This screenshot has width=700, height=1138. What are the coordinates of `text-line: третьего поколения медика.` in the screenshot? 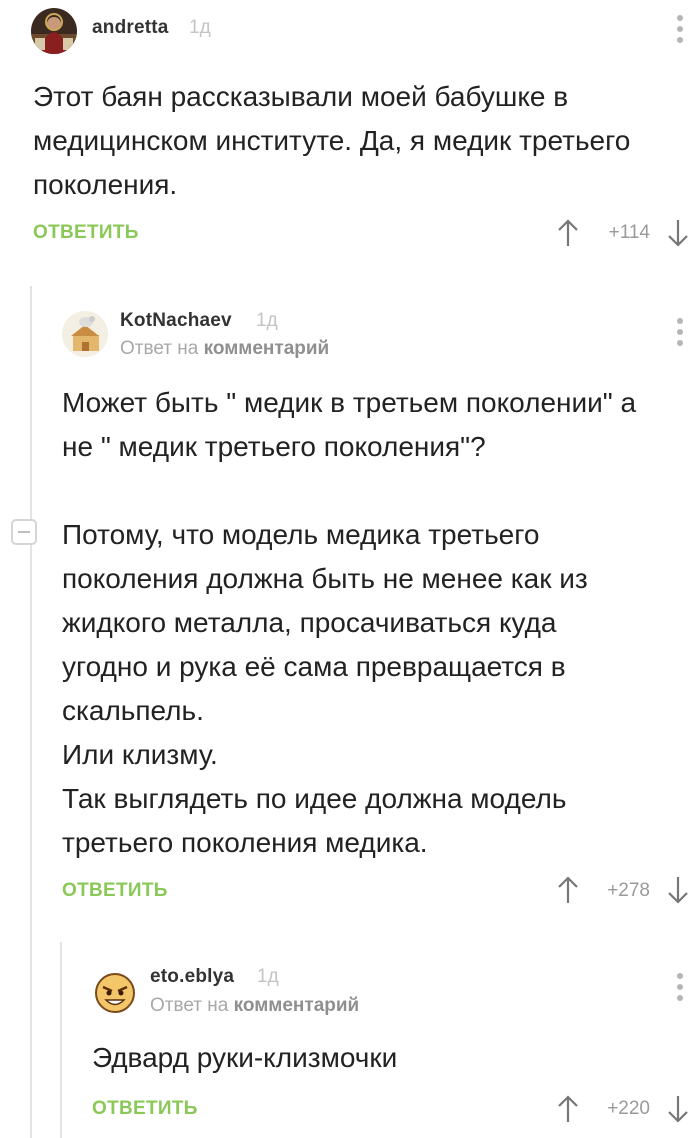 It's located at (245, 842).